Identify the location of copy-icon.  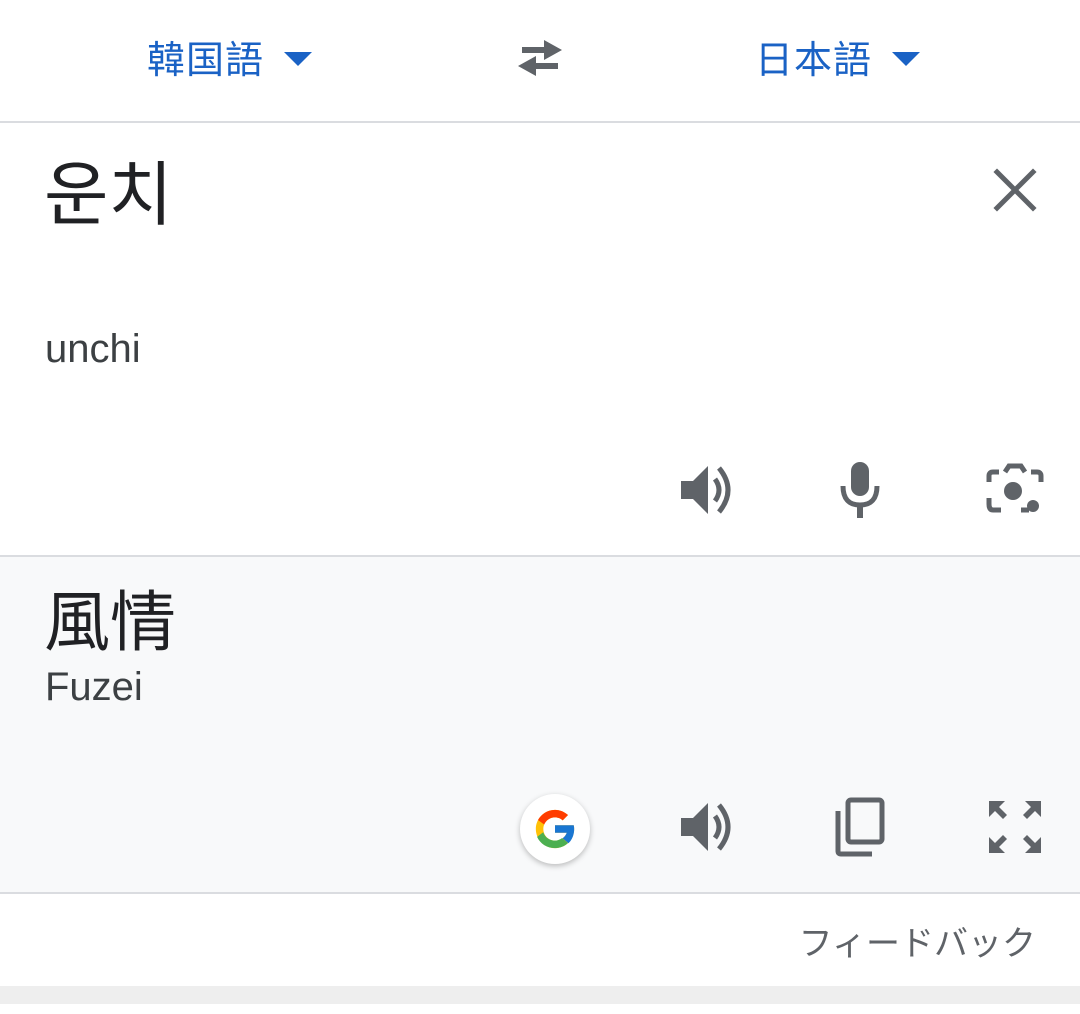
(860, 827).